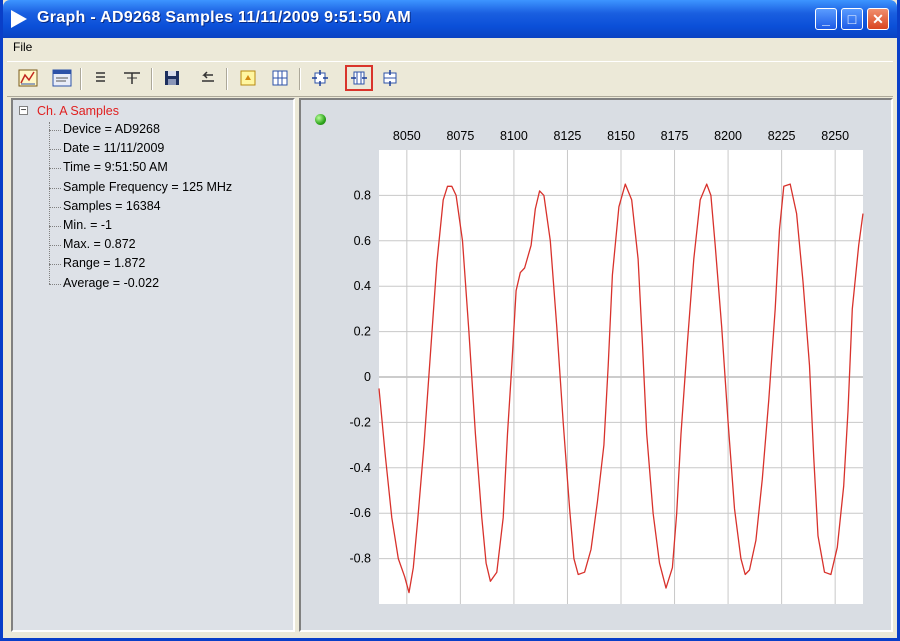  Describe the element at coordinates (100, 78) in the screenshot. I see `list-icon` at that location.